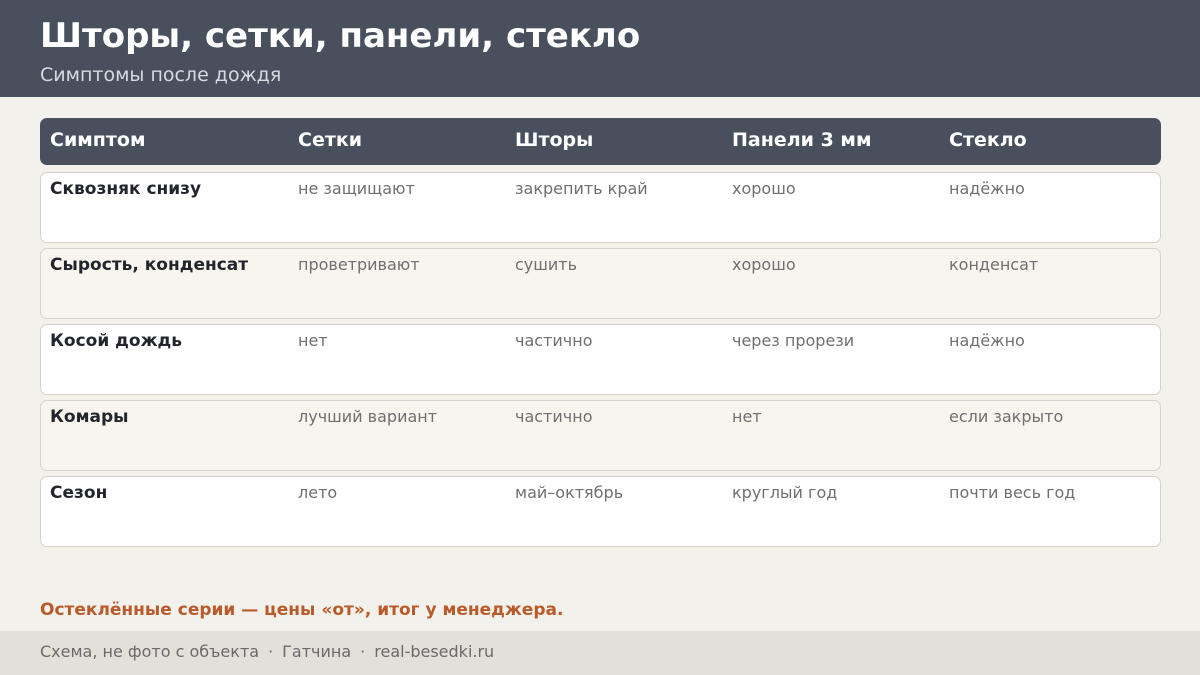  I want to click on column-header-glass: Стекло, so click(988, 140).